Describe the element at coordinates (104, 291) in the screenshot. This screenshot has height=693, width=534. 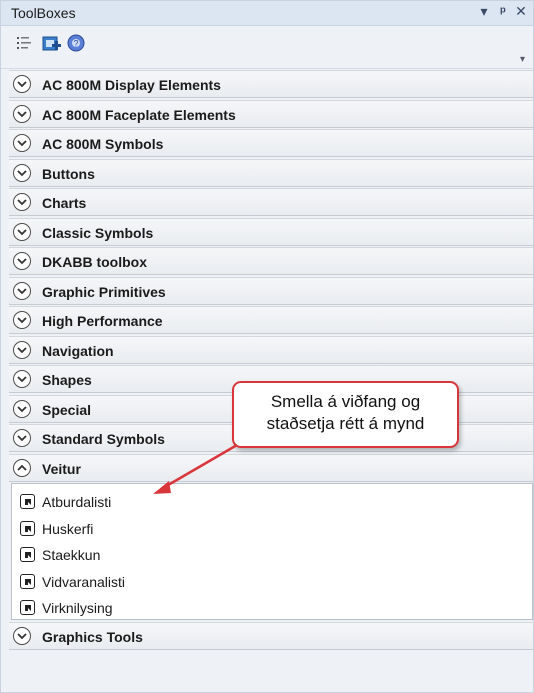
I see `group-label: Graphic Primitives` at that location.